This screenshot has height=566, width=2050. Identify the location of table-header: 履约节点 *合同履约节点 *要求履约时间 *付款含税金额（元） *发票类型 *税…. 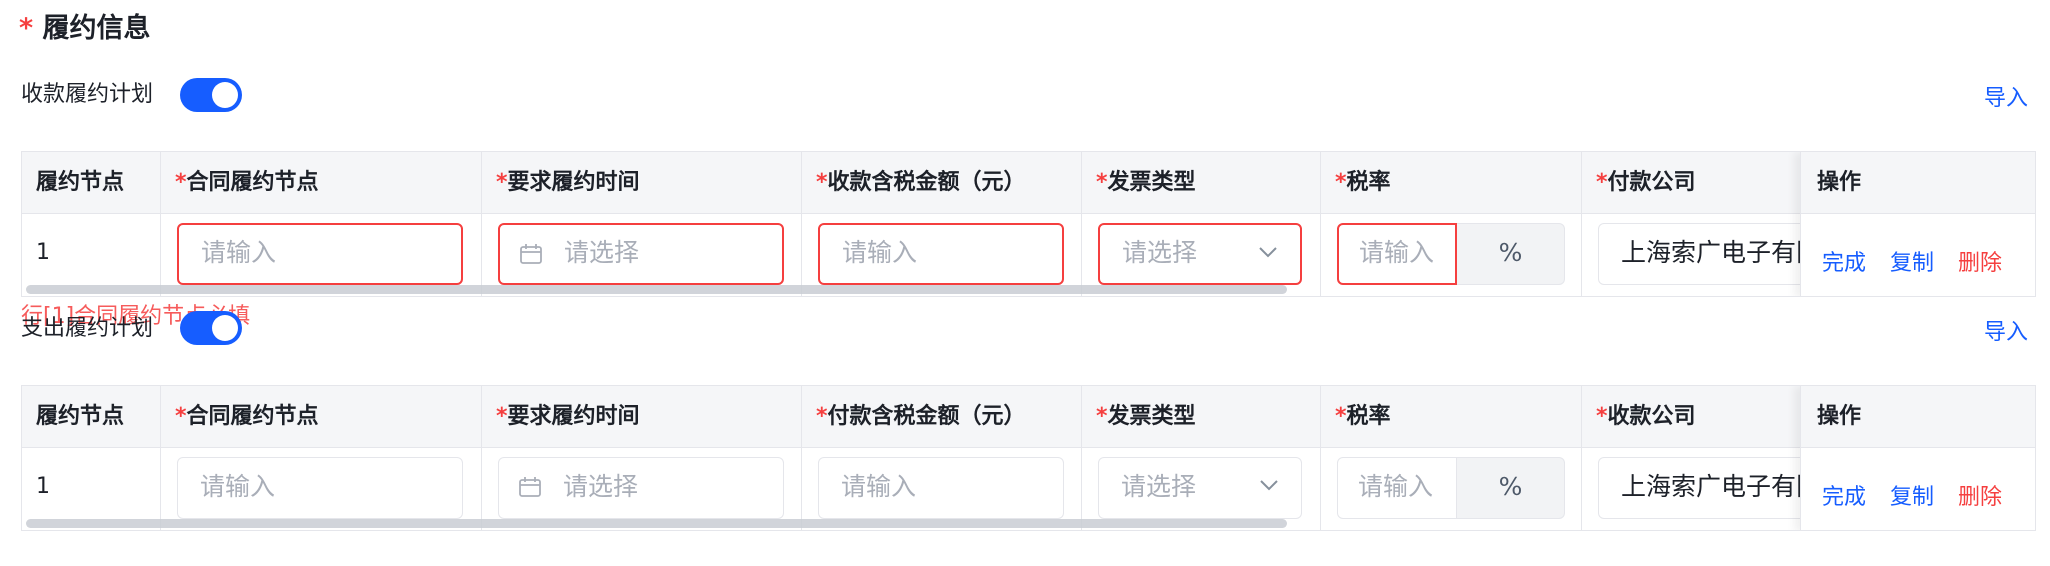
(1028, 417).